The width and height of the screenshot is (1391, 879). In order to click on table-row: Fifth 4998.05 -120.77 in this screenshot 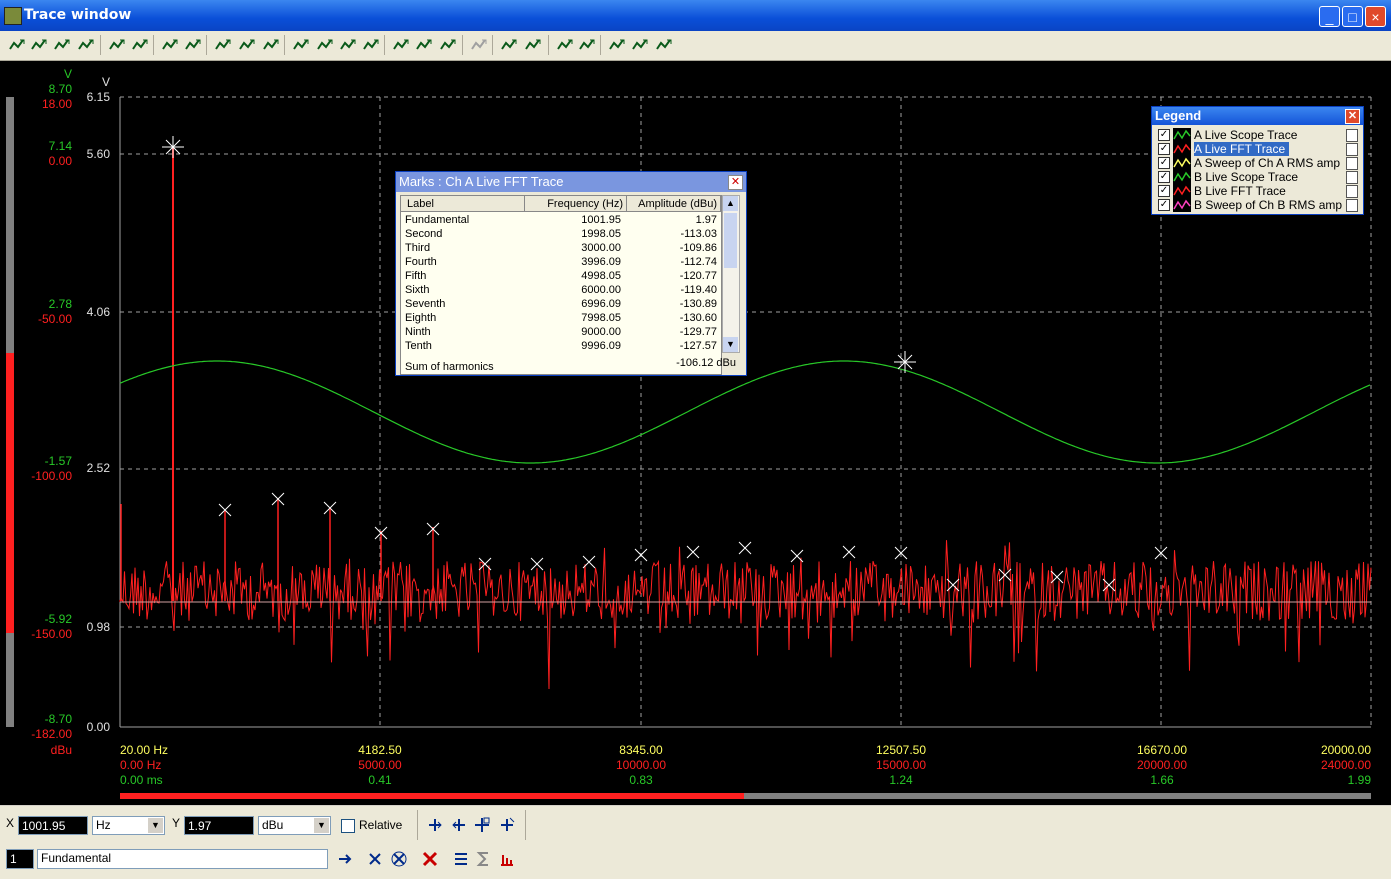, I will do `click(561, 276)`.